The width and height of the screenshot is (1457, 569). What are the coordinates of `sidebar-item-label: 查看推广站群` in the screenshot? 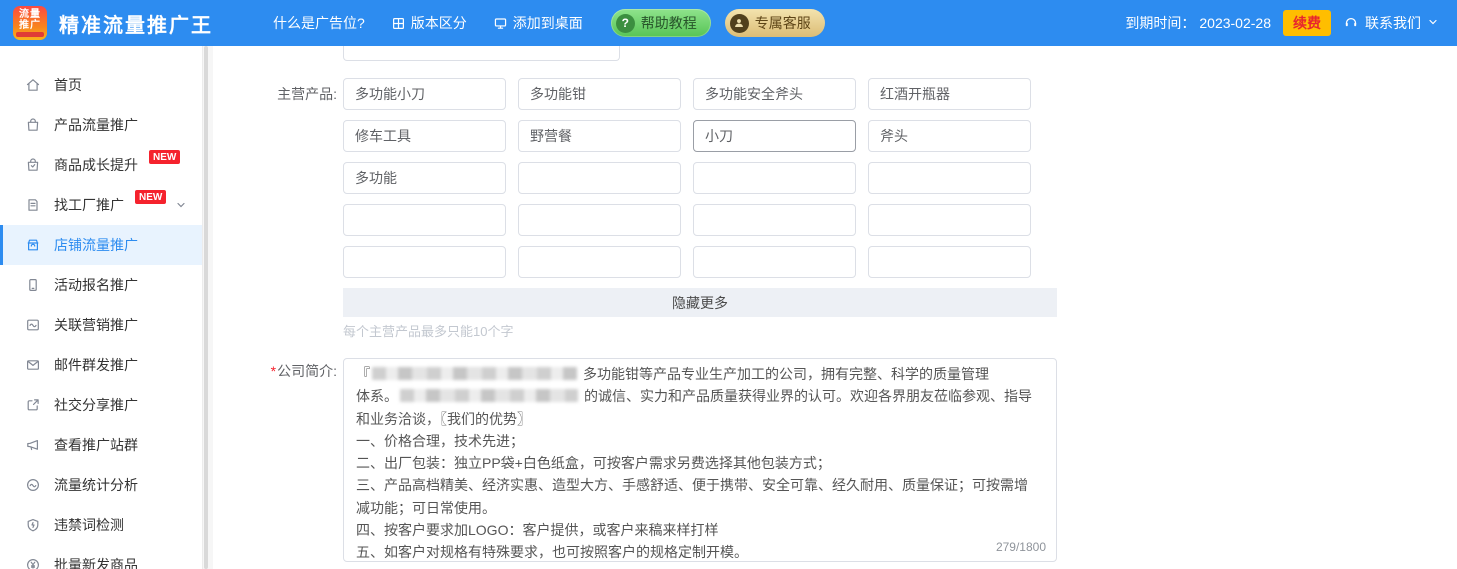 It's located at (96, 445).